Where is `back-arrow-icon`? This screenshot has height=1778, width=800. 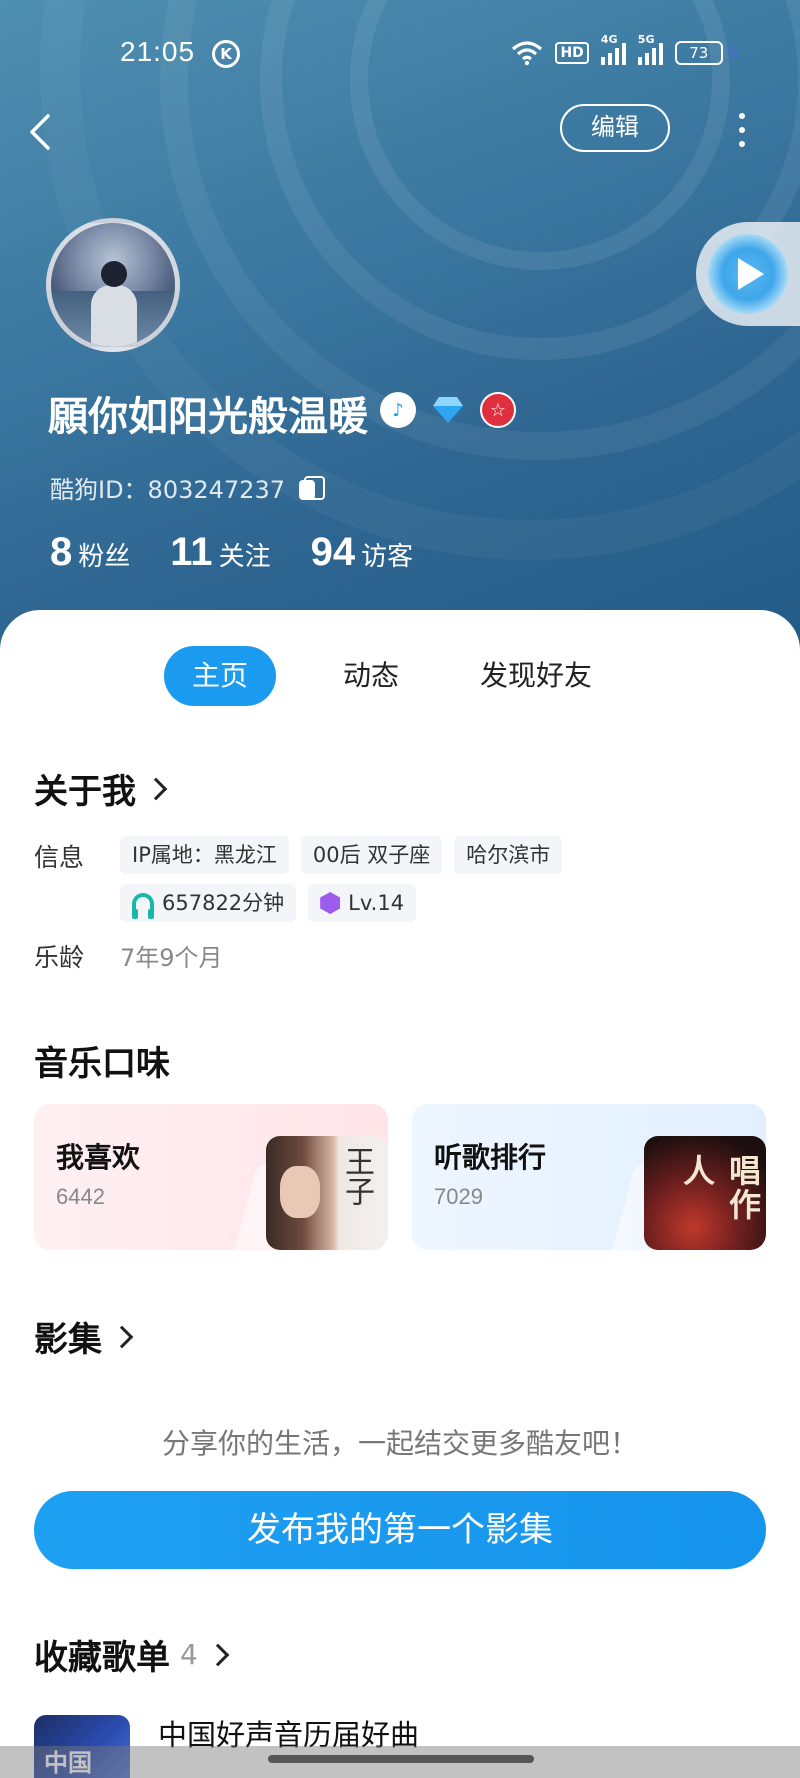 back-arrow-icon is located at coordinates (42, 132).